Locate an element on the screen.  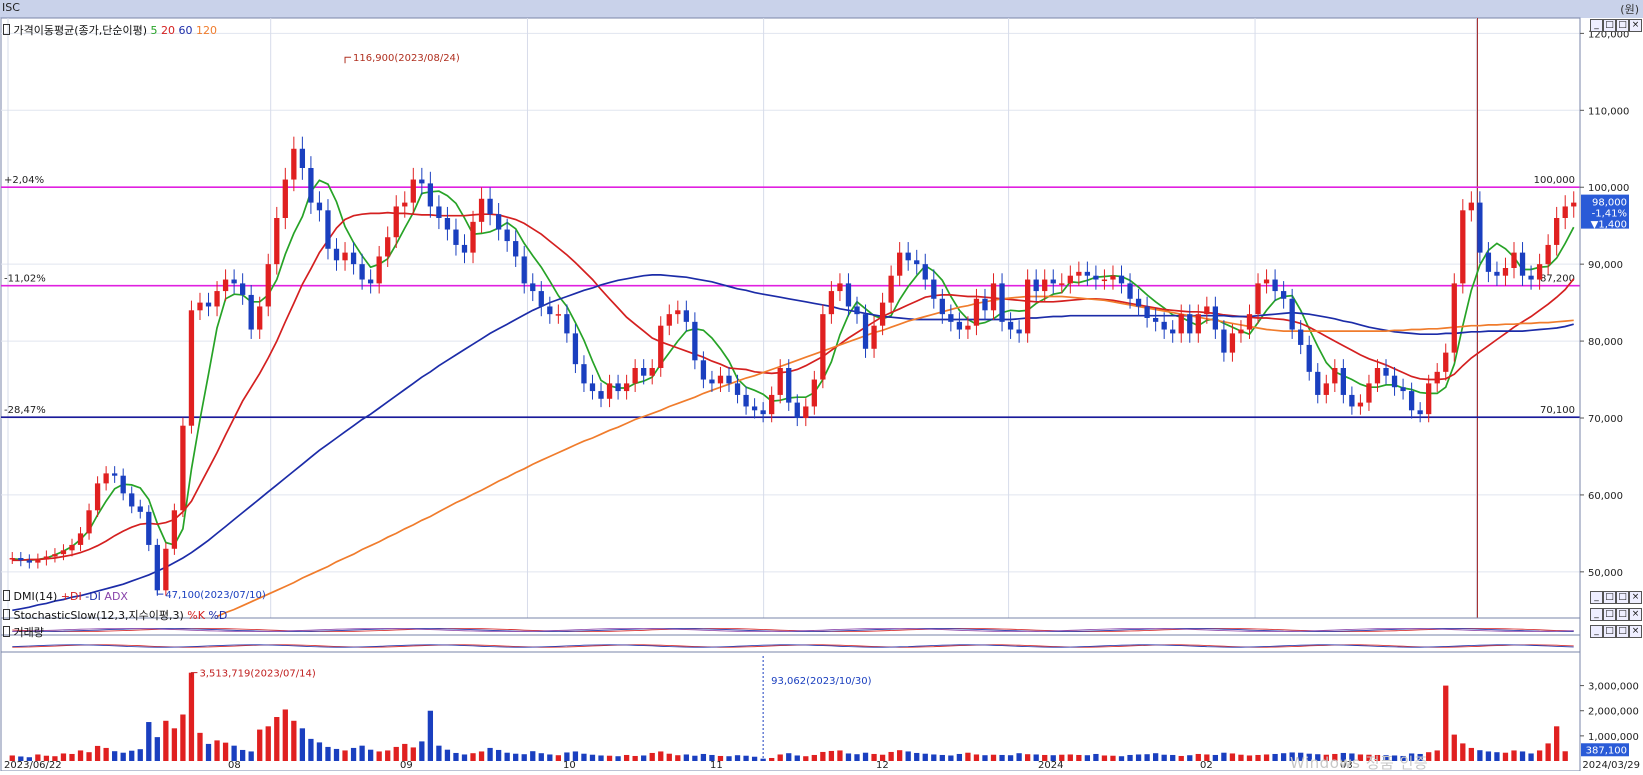
volume-tick-label: 1,000,000 is located at coordinates (1613, 737).